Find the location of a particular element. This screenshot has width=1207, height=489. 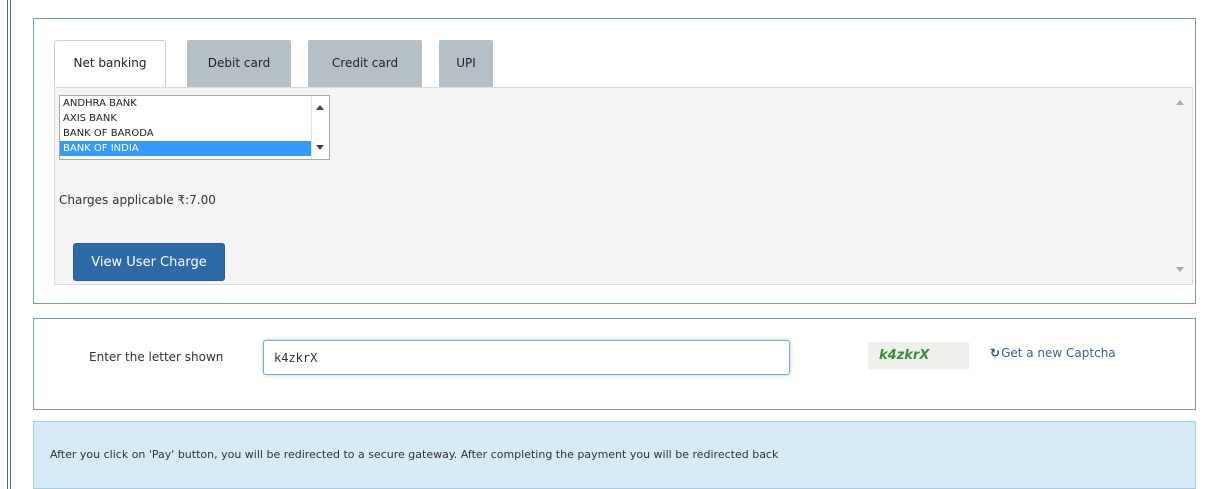

chevron-up-icon is located at coordinates (320, 107).